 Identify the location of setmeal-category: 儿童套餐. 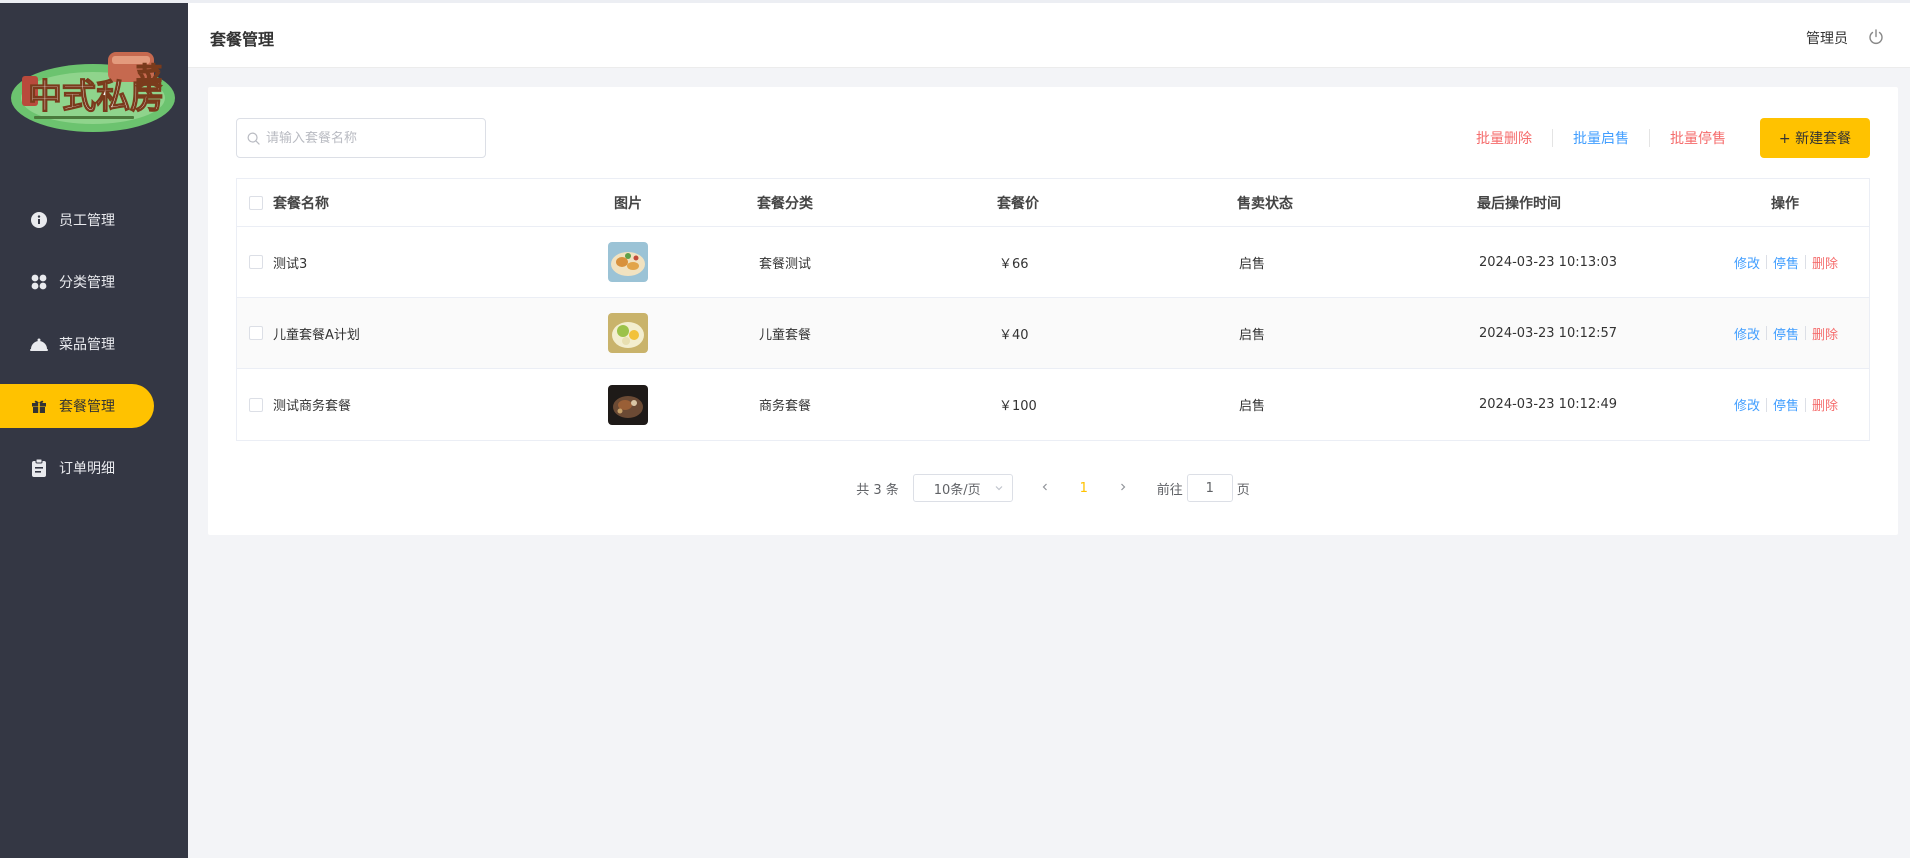
(785, 335).